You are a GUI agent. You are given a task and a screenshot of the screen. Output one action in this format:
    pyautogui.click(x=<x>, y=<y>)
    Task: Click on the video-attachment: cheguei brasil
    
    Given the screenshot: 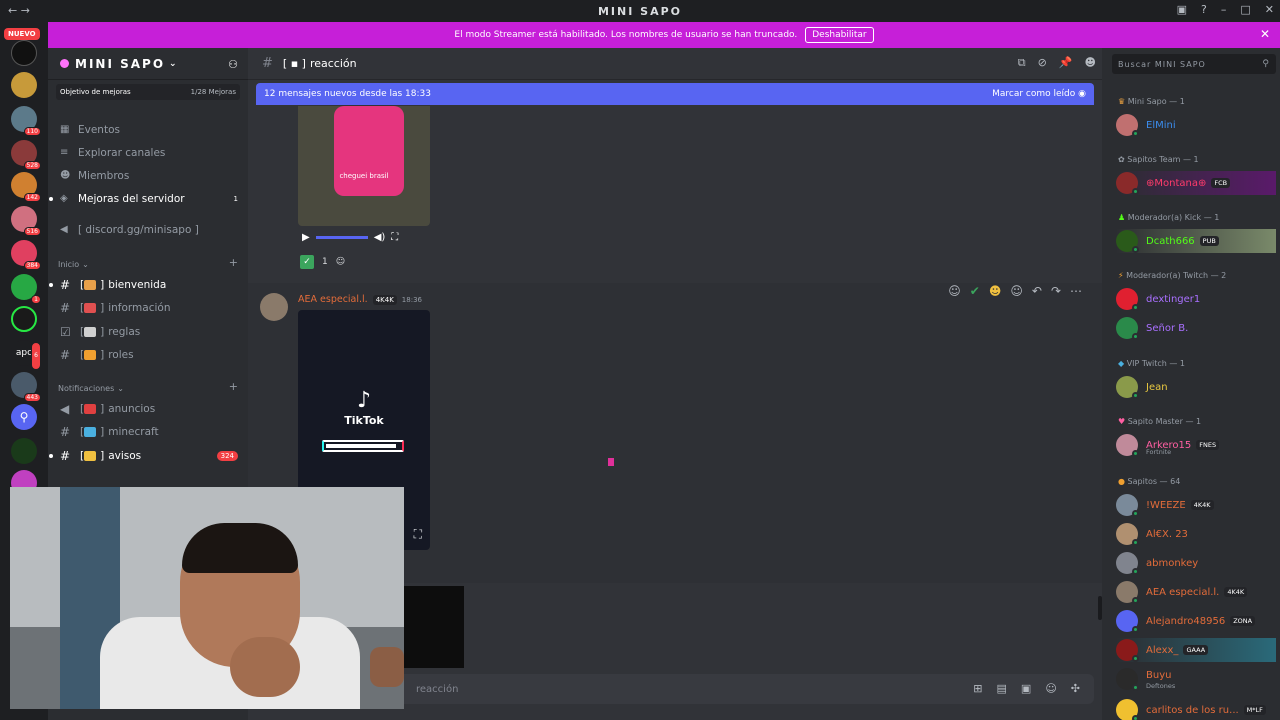 What is the action you would take?
    pyautogui.click(x=364, y=166)
    